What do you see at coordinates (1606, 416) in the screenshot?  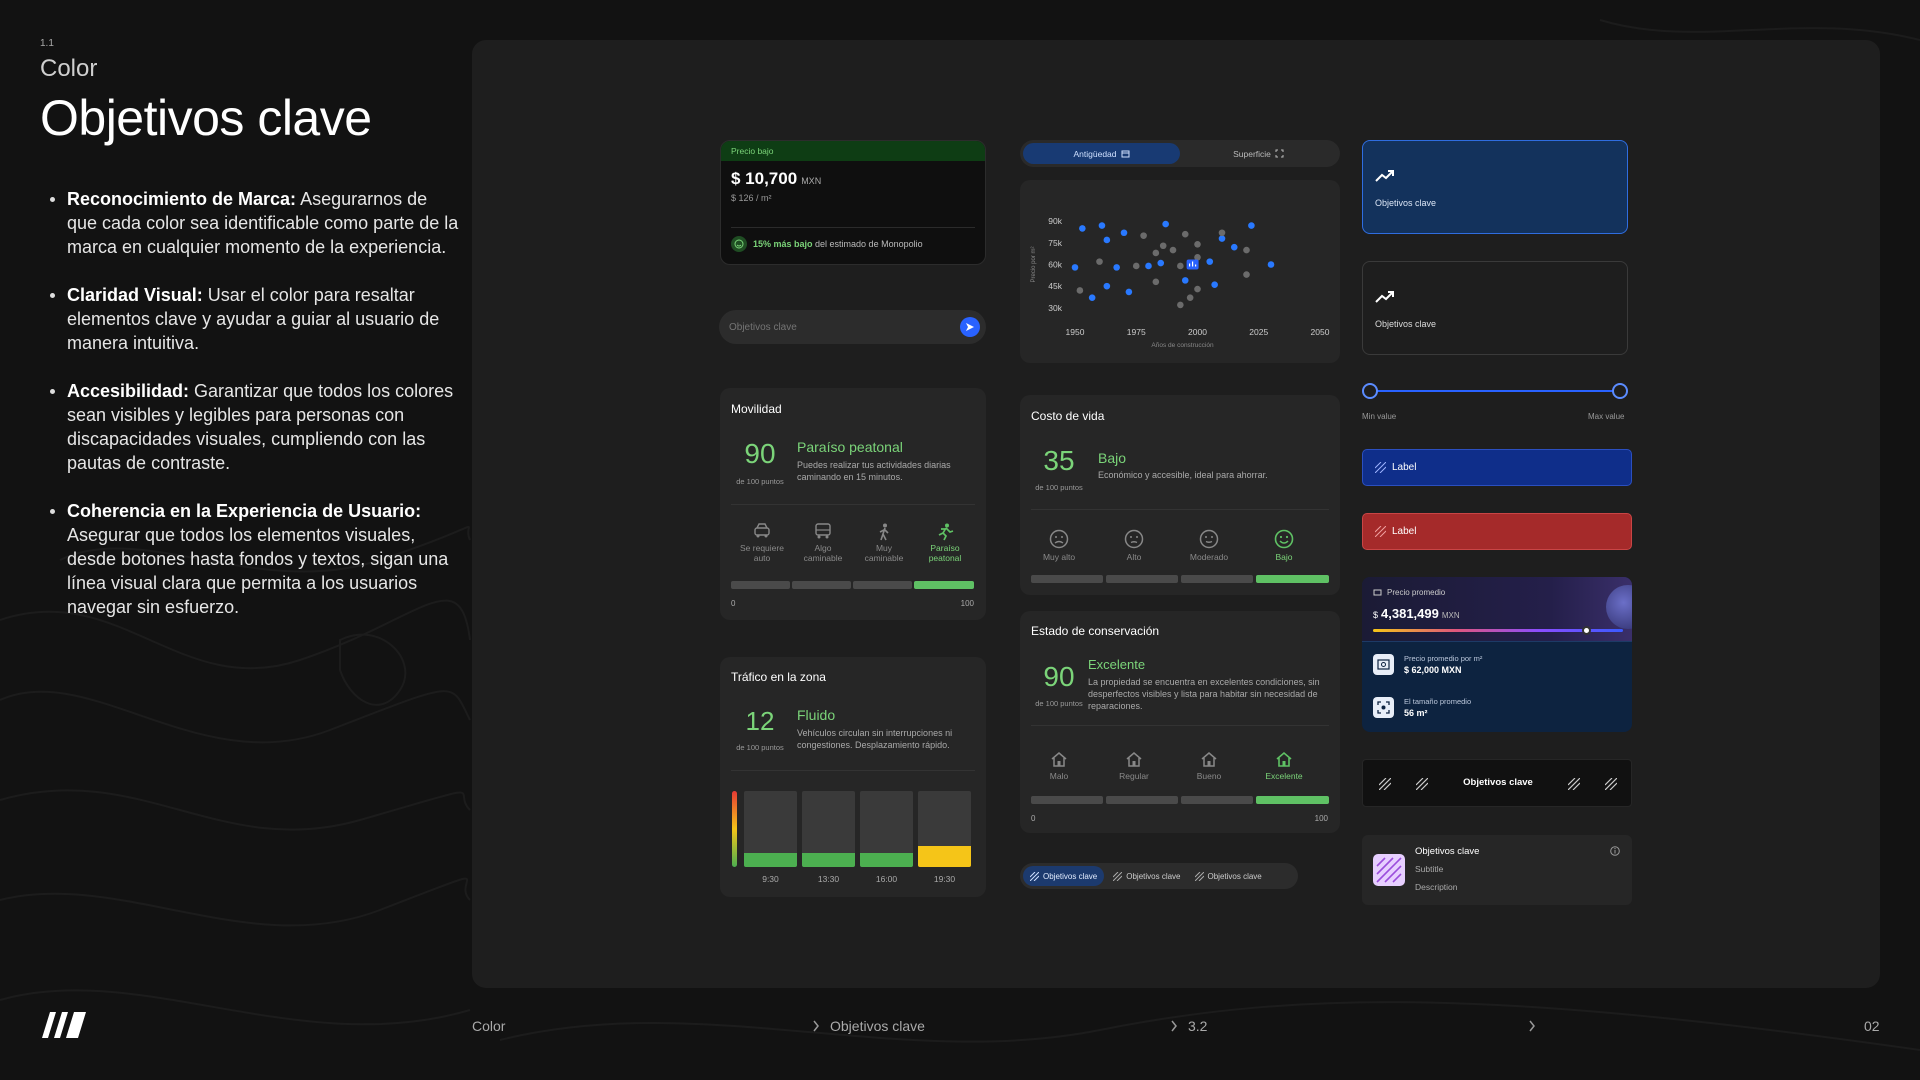 I see `range-max-label: Max value` at bounding box center [1606, 416].